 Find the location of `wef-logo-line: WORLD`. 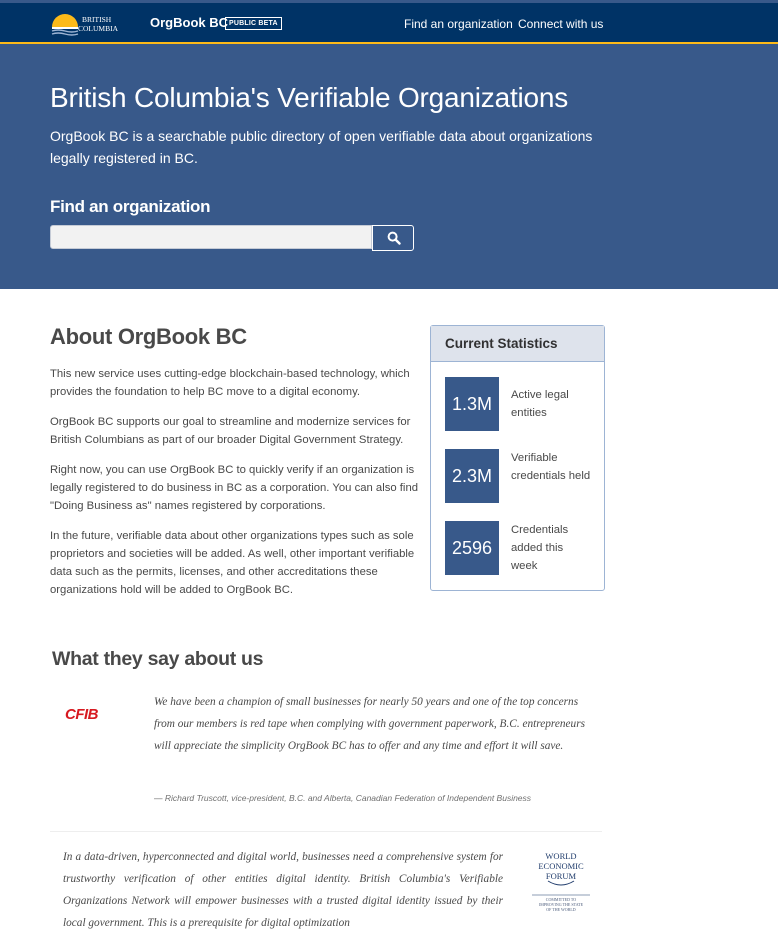

wef-logo-line: WORLD is located at coordinates (560, 856).